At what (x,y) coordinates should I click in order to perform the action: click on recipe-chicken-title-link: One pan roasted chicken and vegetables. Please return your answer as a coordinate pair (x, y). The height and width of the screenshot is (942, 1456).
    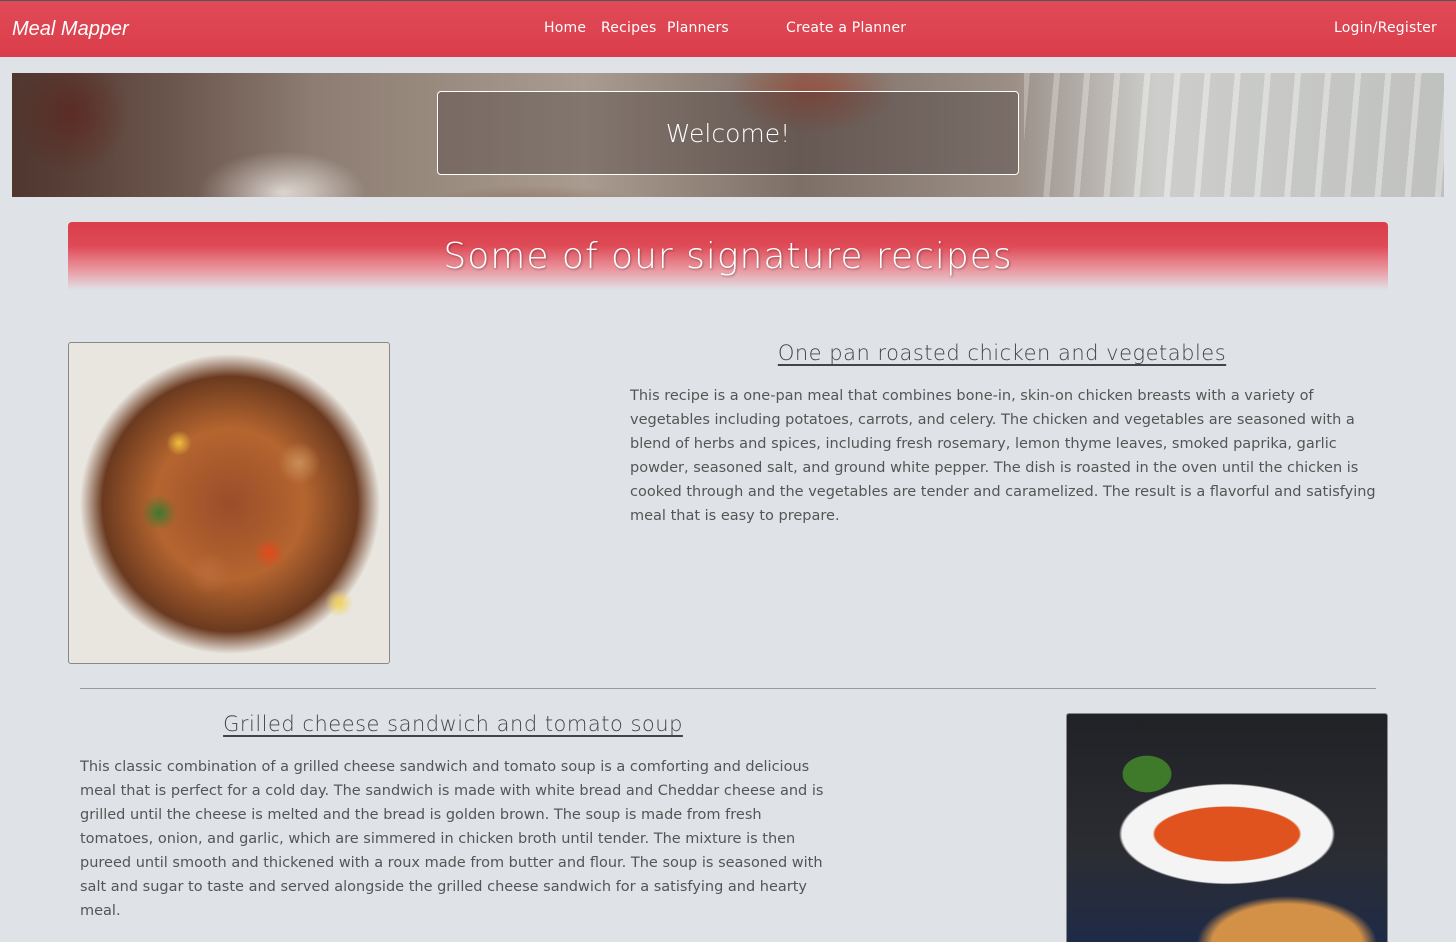
    Looking at the image, I should click on (1002, 353).